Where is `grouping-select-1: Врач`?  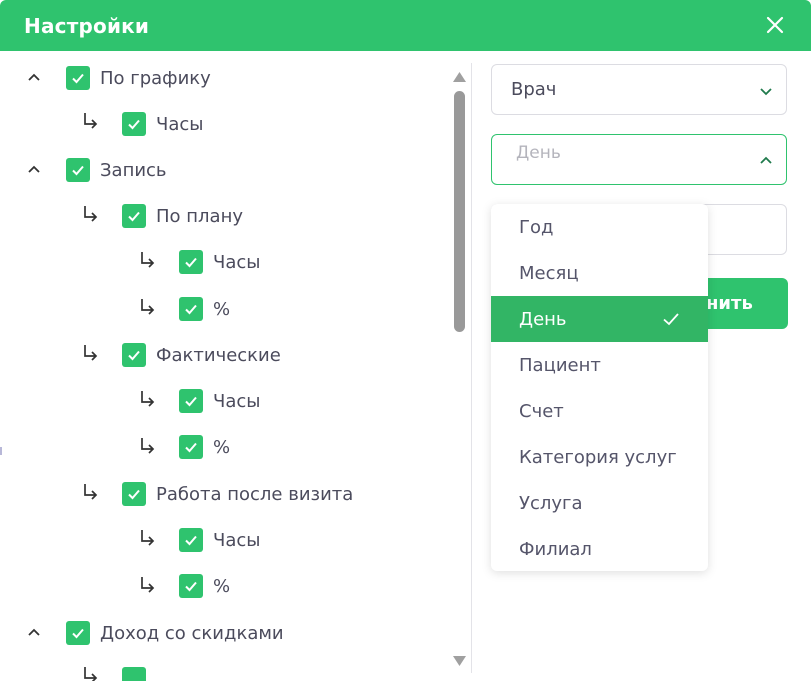 grouping-select-1: Врач is located at coordinates (639, 89).